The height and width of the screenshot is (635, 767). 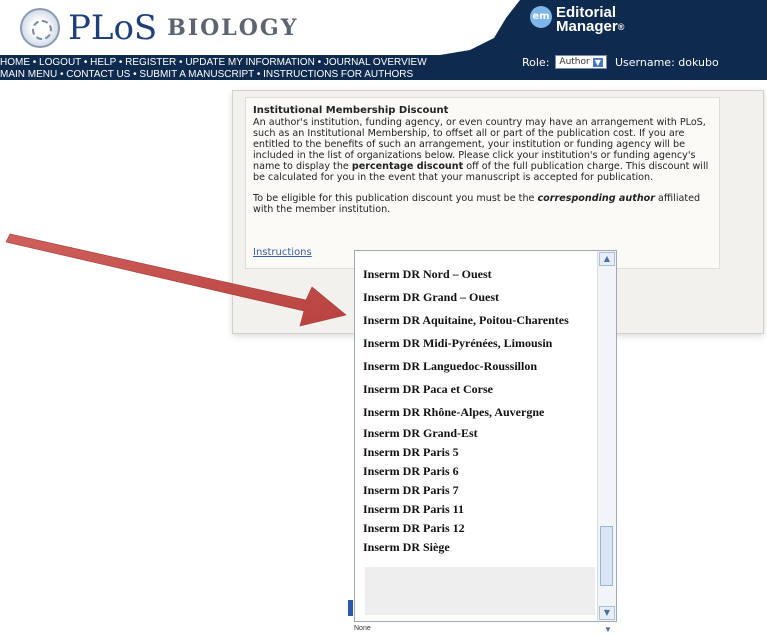 I want to click on em-badge-icon: em, so click(x=541, y=17).